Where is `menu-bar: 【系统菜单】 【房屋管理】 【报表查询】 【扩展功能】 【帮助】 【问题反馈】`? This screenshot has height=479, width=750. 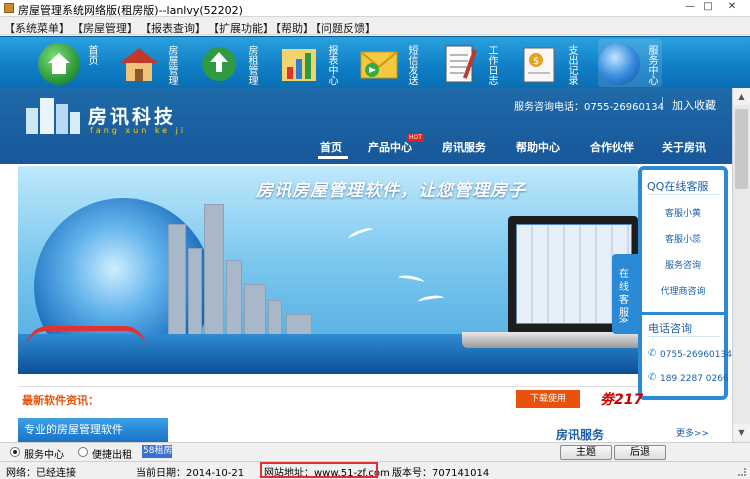
menu-bar: 【系统菜单】 【房屋管理】 【报表查询】 【扩展功能】 【帮助】 【问题反馈】 is located at coordinates (375, 26).